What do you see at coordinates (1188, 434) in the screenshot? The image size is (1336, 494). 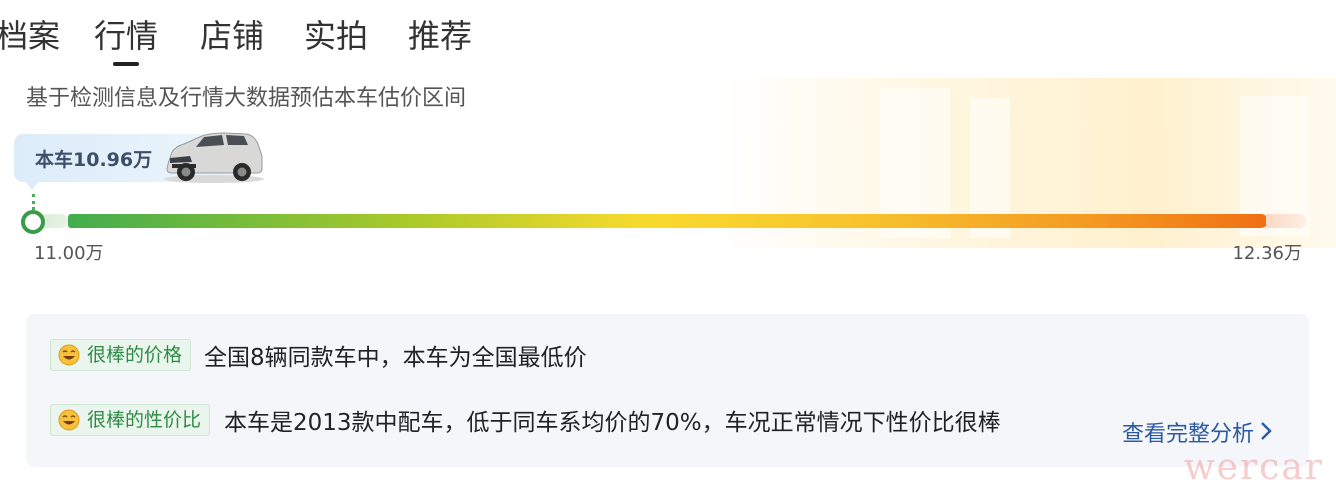 I see `view-full-analysis-label: 查看完整分析` at bounding box center [1188, 434].